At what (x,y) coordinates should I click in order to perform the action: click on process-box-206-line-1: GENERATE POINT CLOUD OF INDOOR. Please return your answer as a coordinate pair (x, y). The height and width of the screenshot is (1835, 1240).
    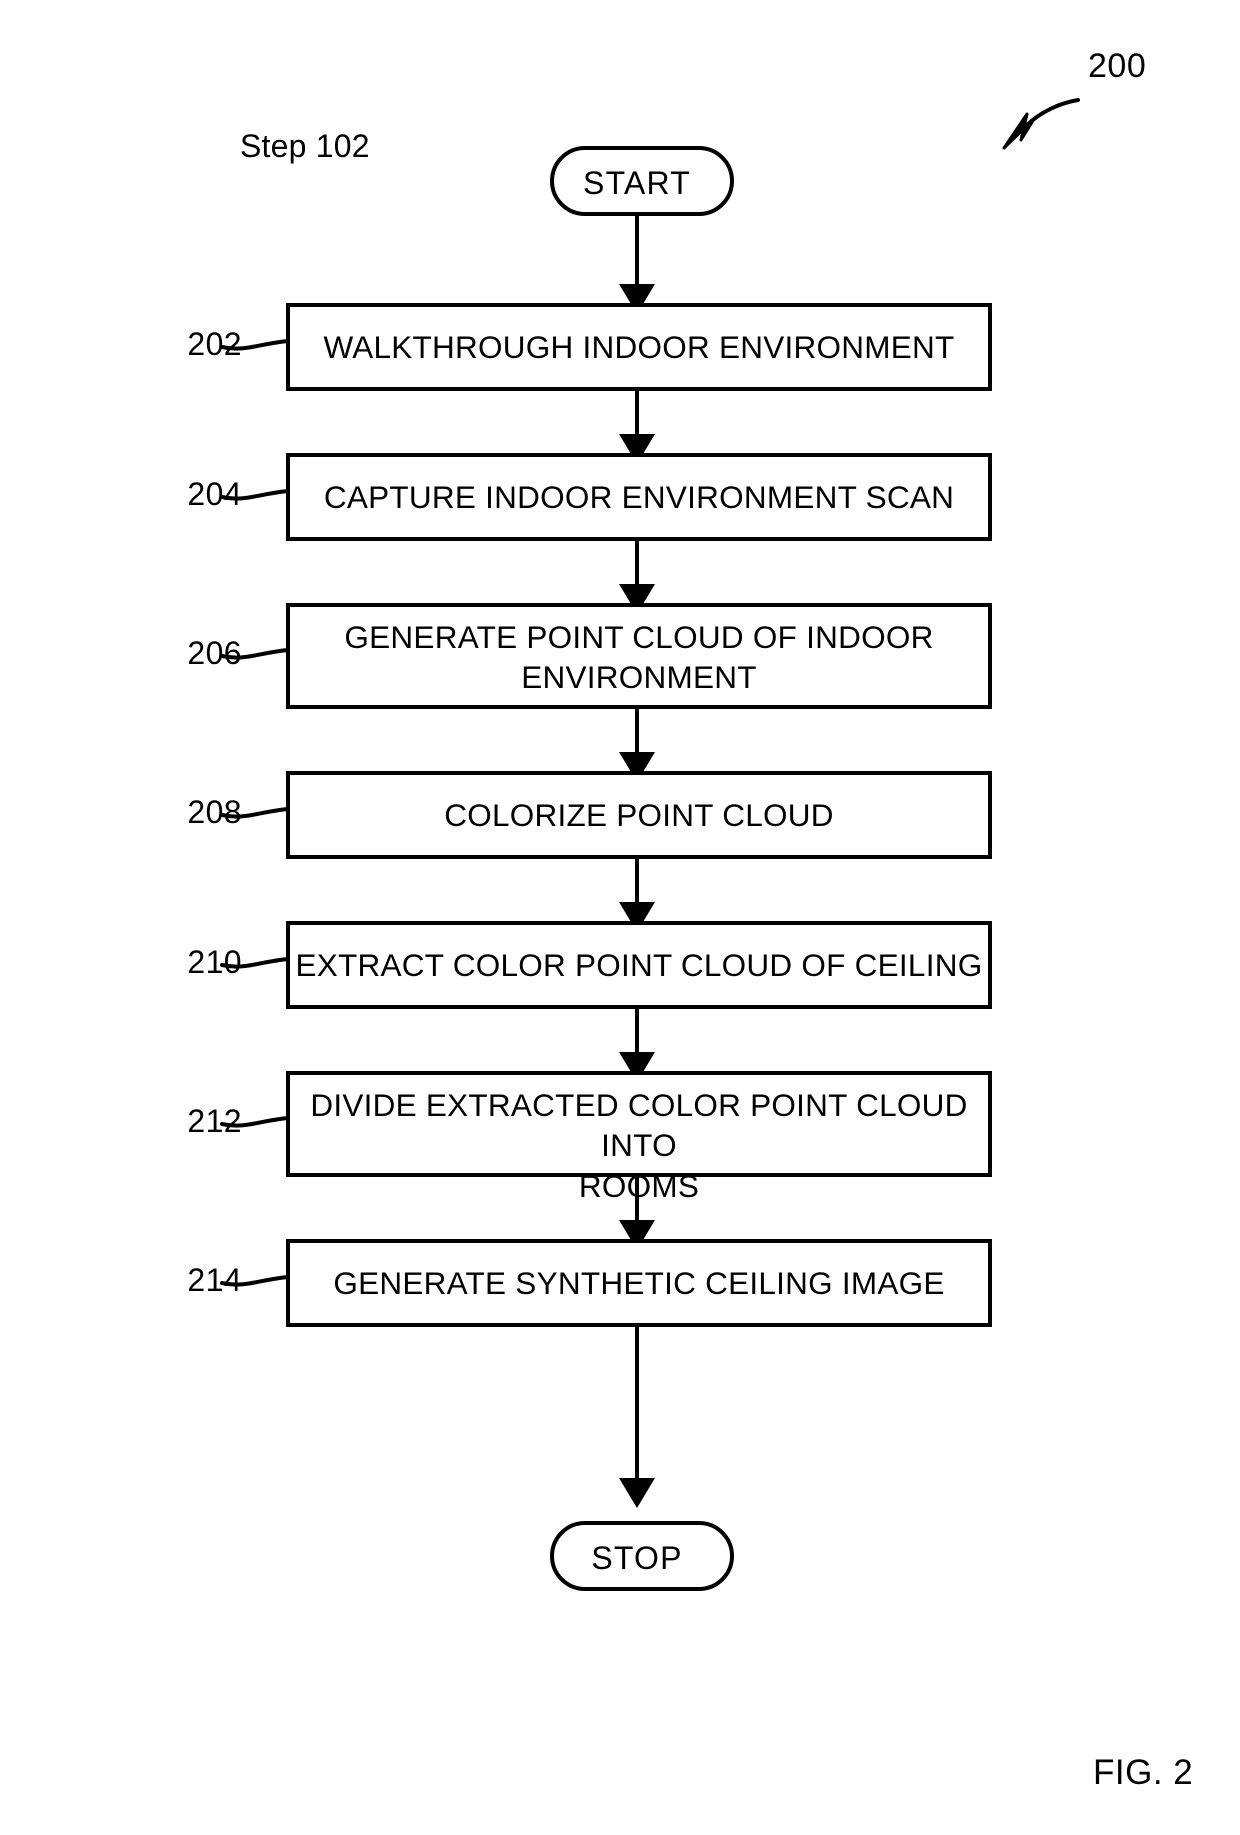
    Looking at the image, I should click on (639, 637).